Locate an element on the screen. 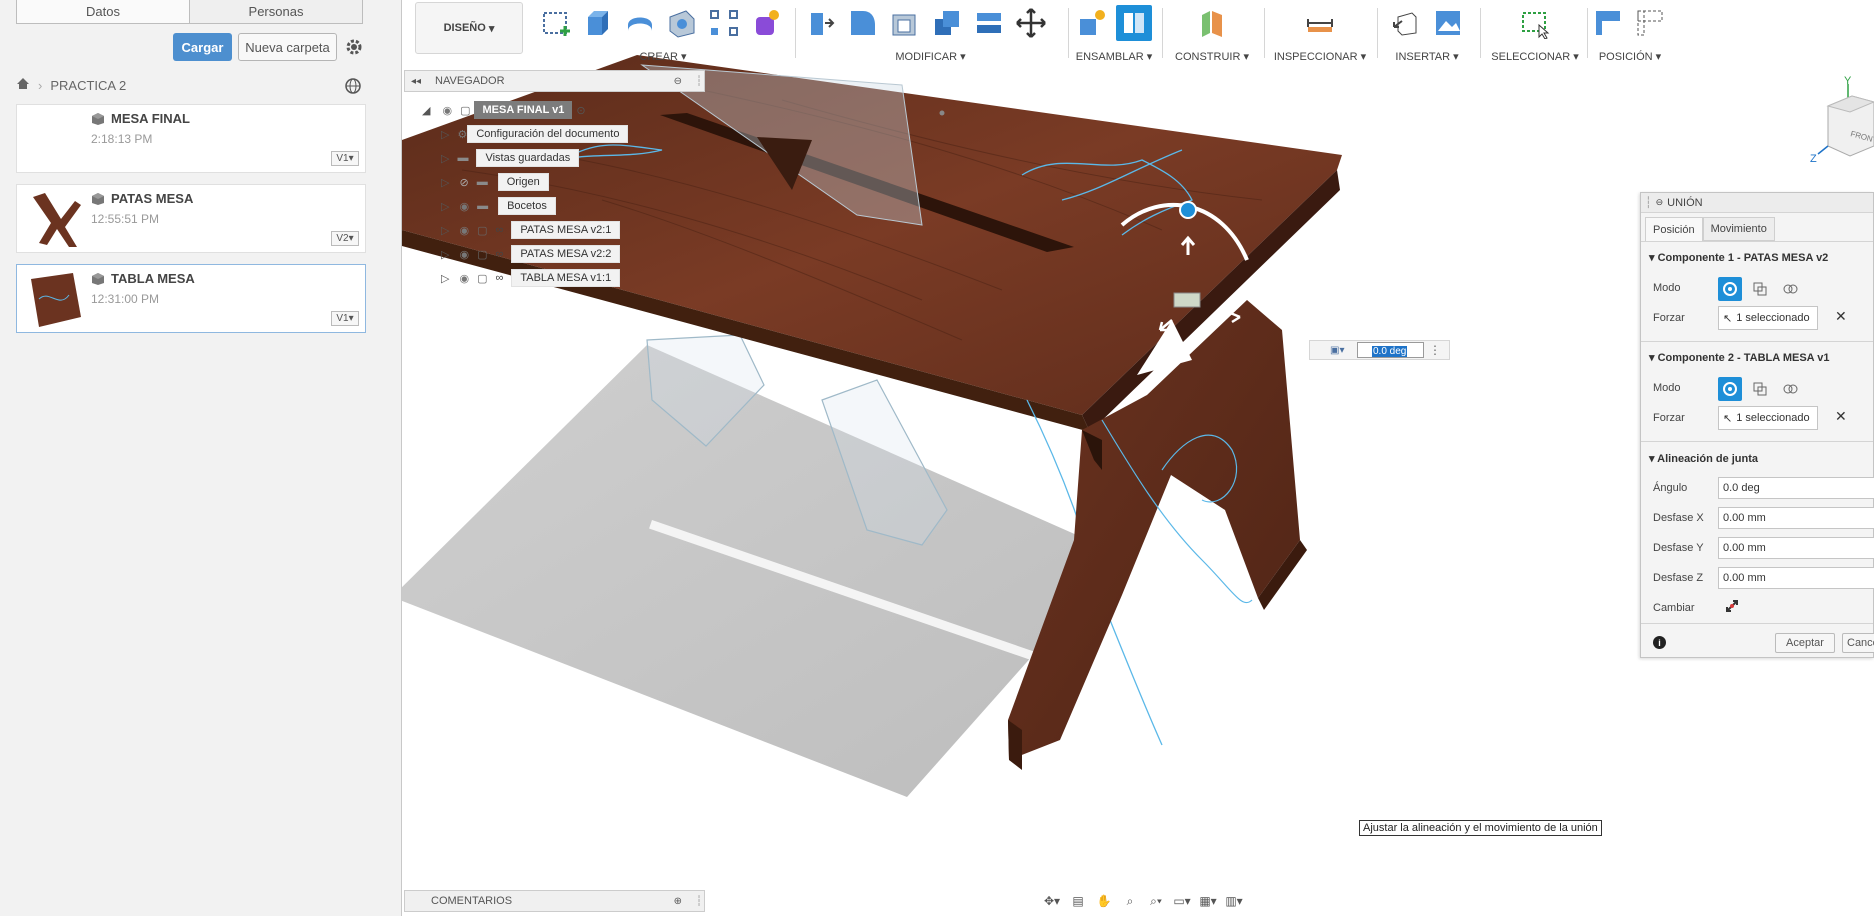  browser-item-component: ▷ ◉ ▢ ∞ PATAS MESA v2:2 is located at coordinates (531, 254).